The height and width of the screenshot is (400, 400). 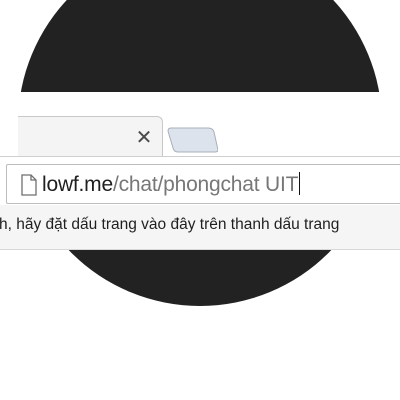 I want to click on address-input: lowf.me/chat/phongchat UIT, so click(x=171, y=184).